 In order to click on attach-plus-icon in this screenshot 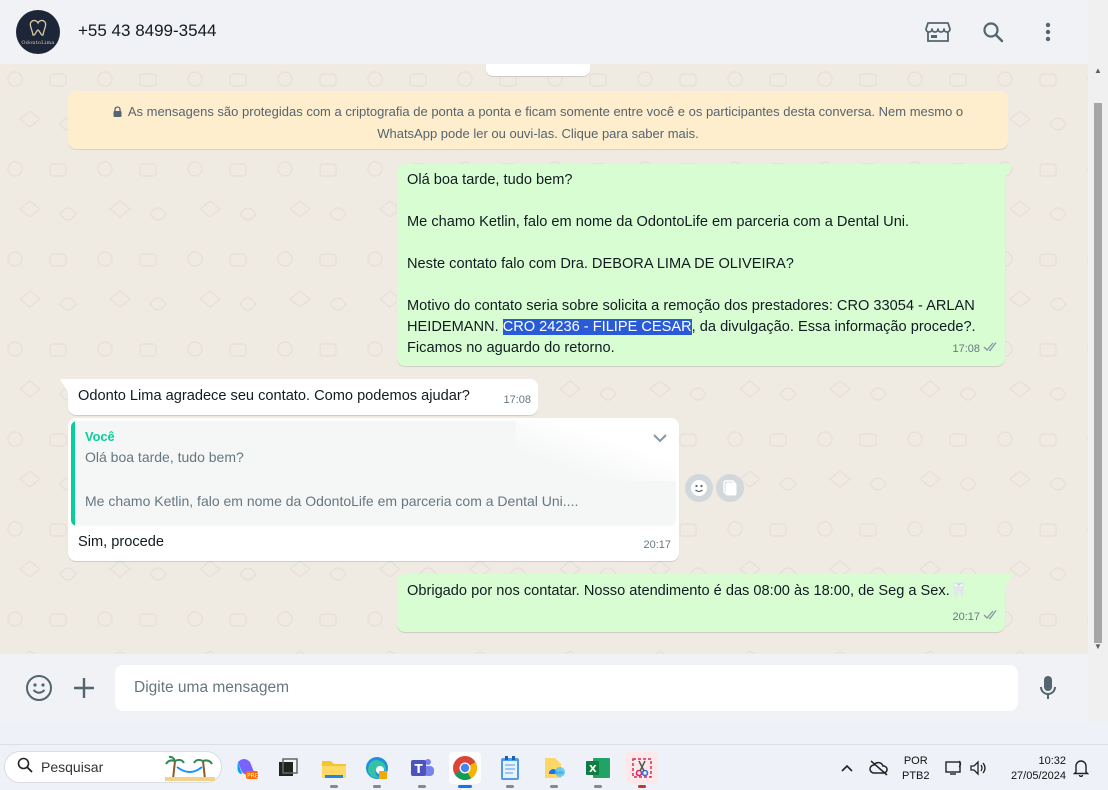, I will do `click(84, 688)`.